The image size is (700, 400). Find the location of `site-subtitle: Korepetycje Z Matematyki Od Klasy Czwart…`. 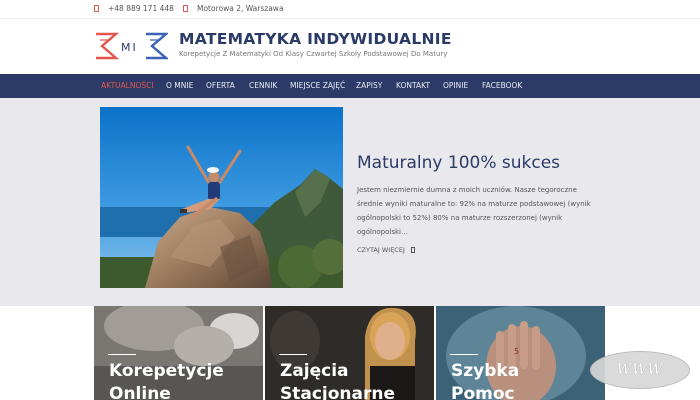

site-subtitle: Korepetycje Z Matematyki Od Klasy Czwart… is located at coordinates (313, 54).